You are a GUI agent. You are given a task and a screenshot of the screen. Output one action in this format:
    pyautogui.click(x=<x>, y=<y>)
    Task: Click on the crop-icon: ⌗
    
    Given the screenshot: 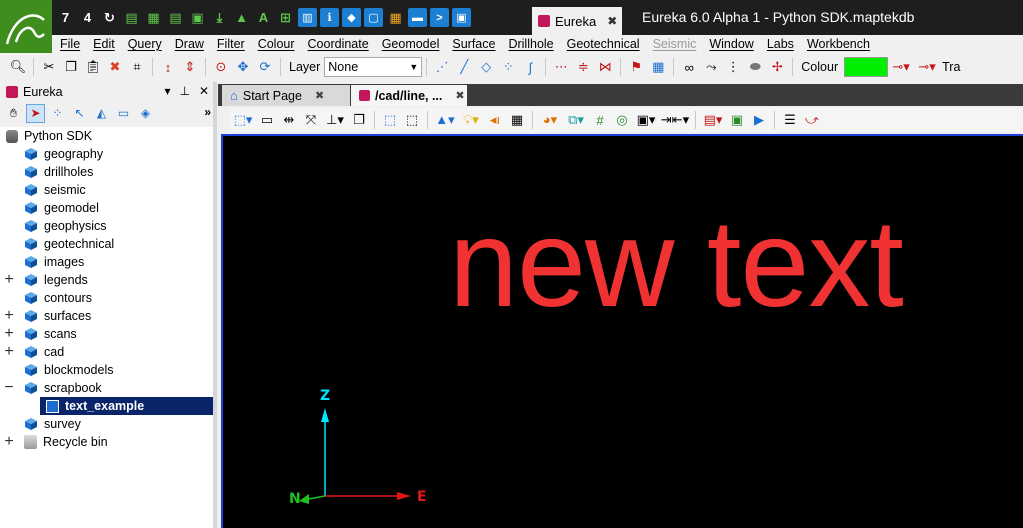 What is the action you would take?
    pyautogui.click(x=137, y=67)
    